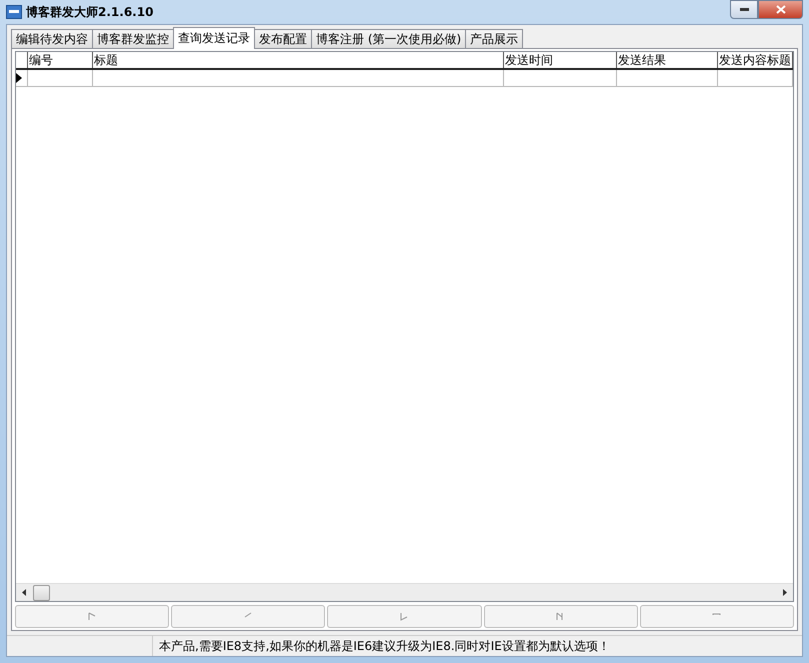  I want to click on window-title: 博客群发大师2.1.6.10, so click(90, 12).